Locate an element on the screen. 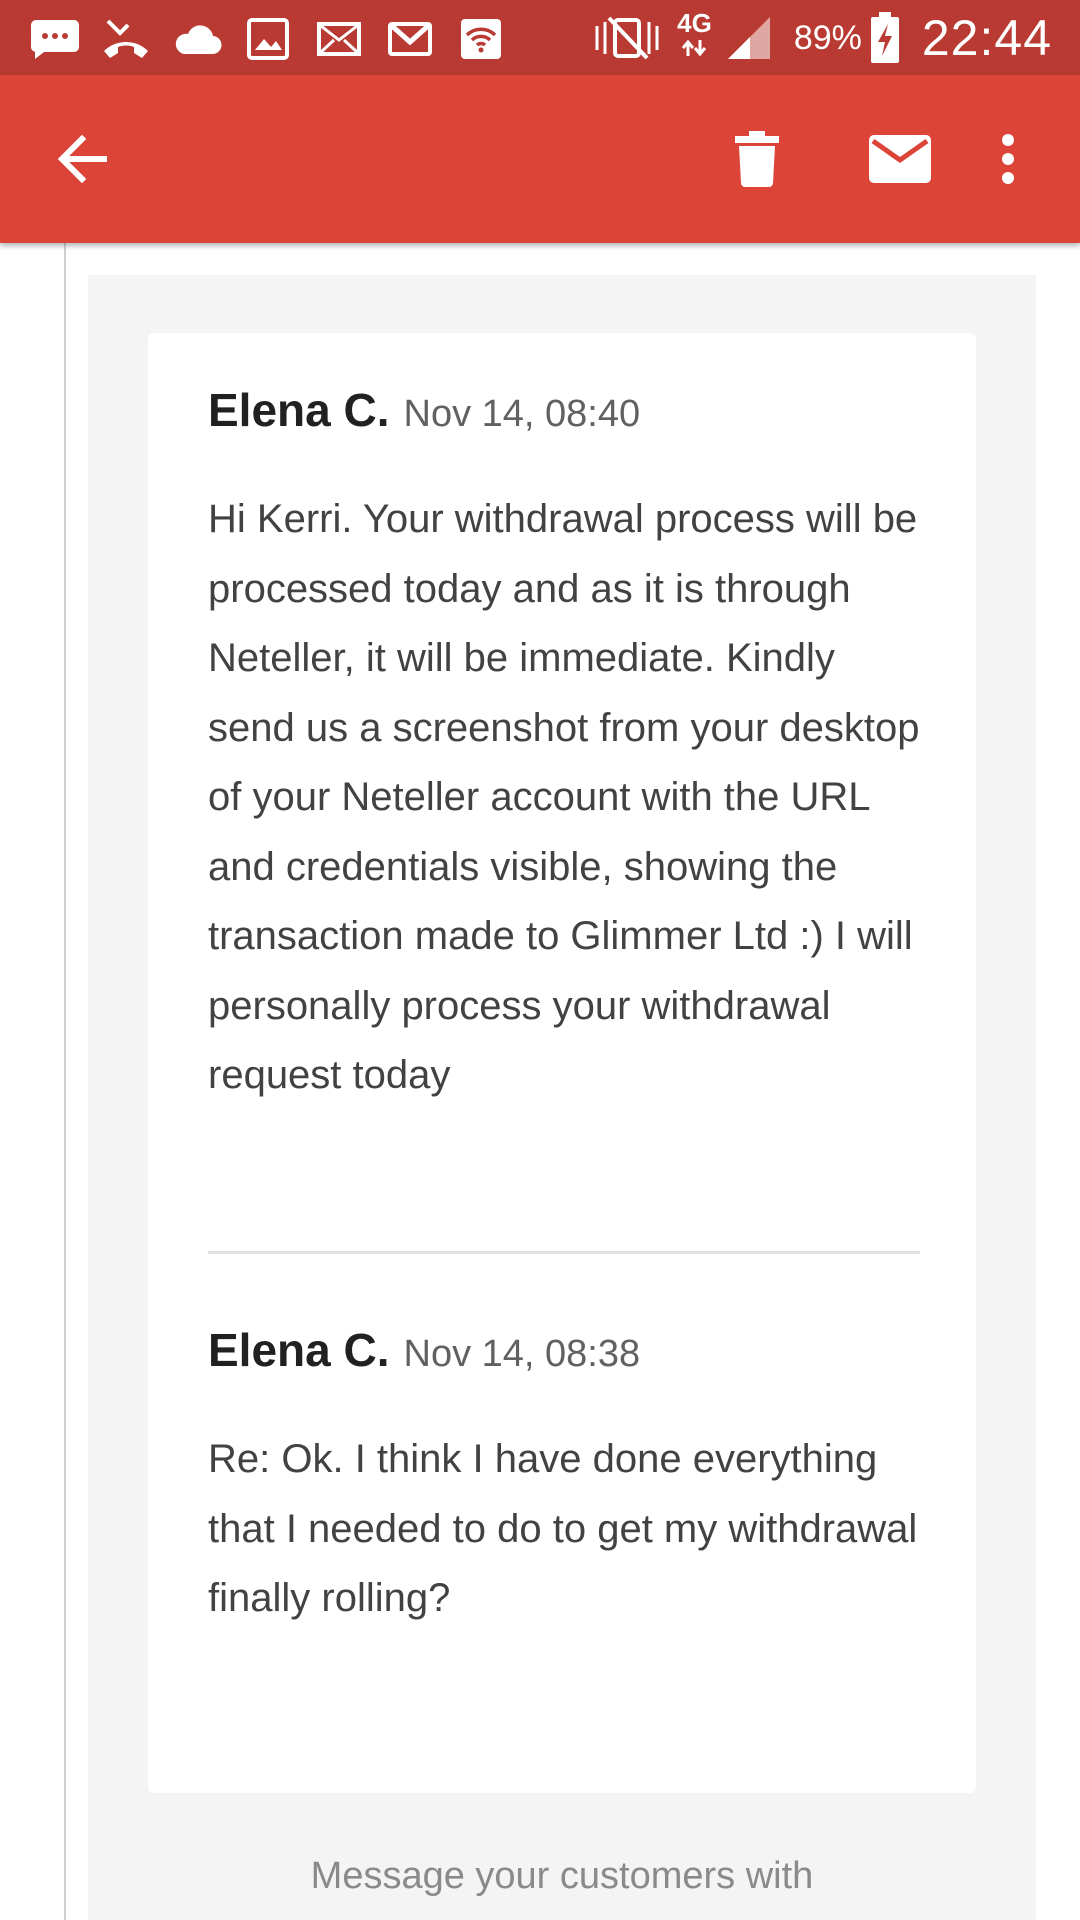  clock: 22:44 is located at coordinates (986, 38).